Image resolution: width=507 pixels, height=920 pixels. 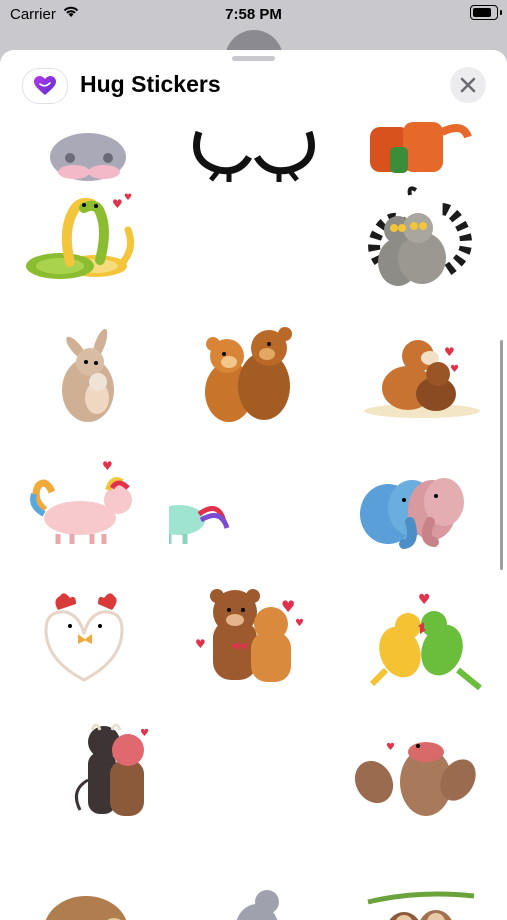 I want to click on sticker-snakes-hug: ♥ ♥, so click(x=84, y=235).